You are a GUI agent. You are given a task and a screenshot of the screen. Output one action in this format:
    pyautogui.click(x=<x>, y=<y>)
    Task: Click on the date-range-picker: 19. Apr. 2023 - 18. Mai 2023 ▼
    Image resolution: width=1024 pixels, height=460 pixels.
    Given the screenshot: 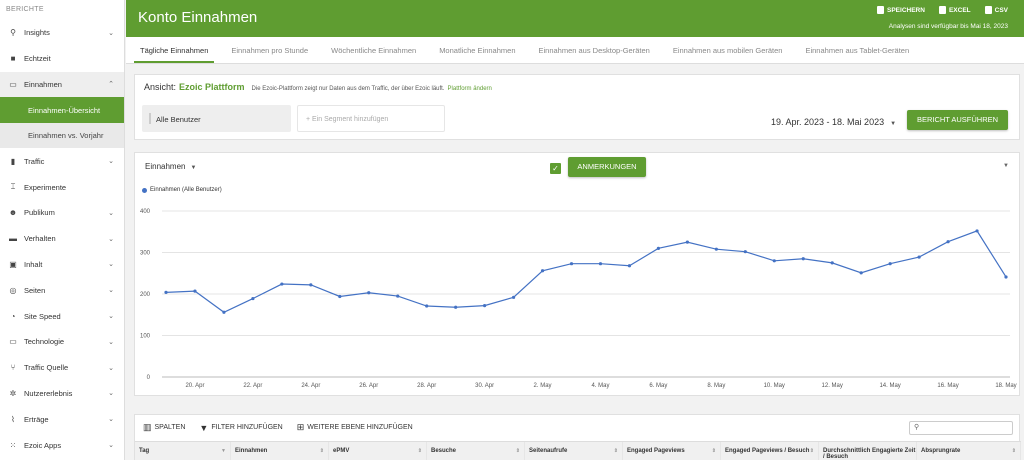 What is the action you would take?
    pyautogui.click(x=833, y=122)
    